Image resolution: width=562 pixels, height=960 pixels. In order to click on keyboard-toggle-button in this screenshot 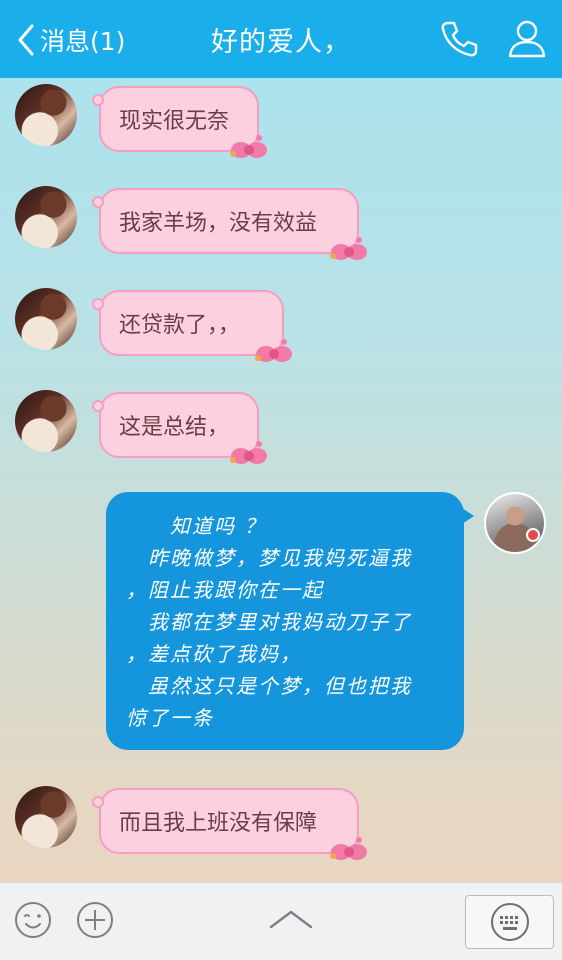, I will do `click(509, 922)`.